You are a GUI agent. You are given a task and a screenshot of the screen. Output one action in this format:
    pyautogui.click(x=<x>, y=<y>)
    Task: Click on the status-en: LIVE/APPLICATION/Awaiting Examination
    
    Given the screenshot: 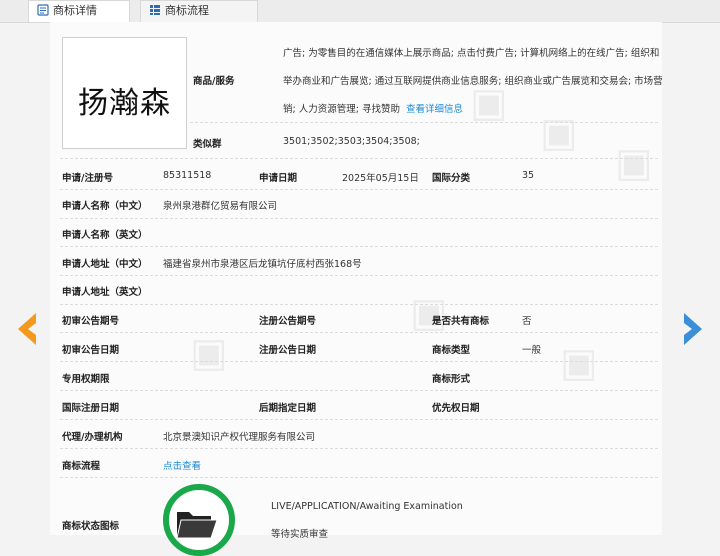 What is the action you would take?
    pyautogui.click(x=367, y=506)
    